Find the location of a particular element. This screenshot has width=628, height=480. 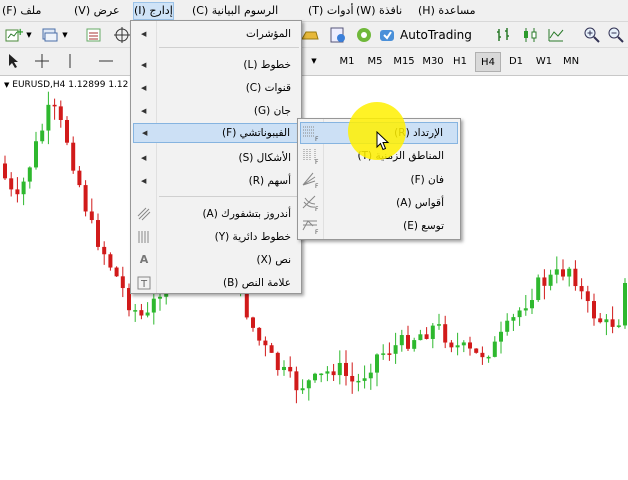

menu-item-fibo-arcs: أقواس (A) is located at coordinates (379, 203).